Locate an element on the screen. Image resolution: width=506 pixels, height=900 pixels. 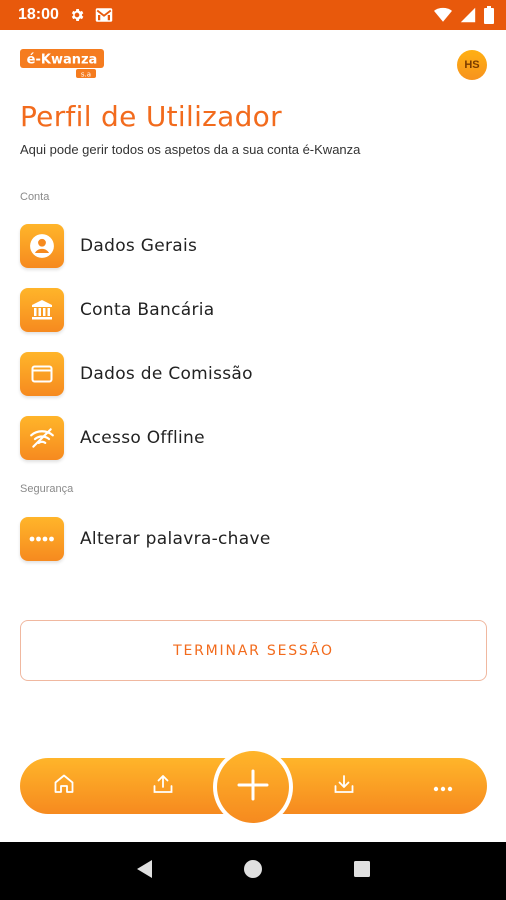
upload-icon is located at coordinates (163, 786).